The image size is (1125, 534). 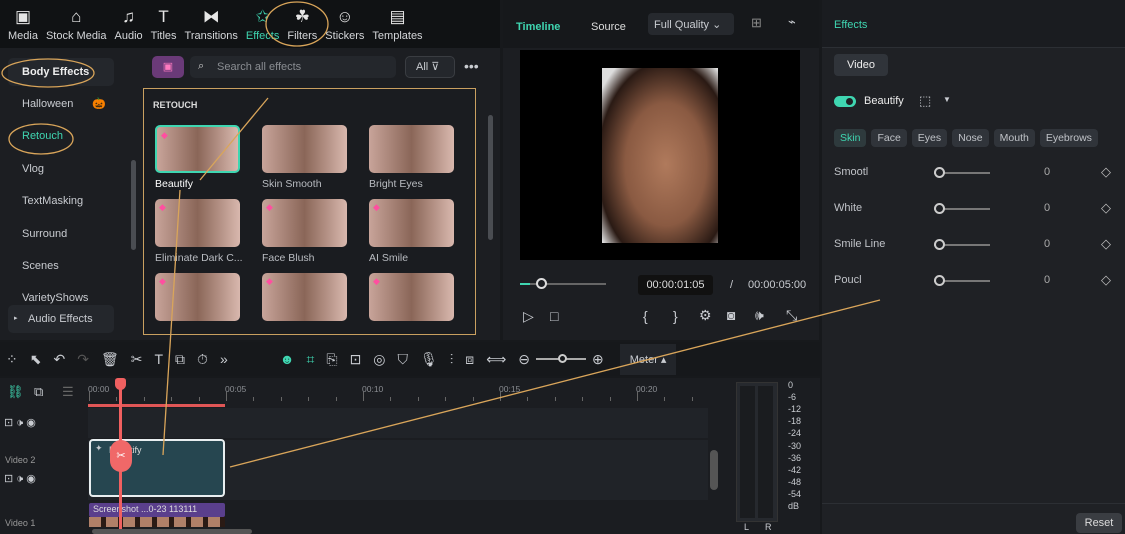 What do you see at coordinates (297, 24) in the screenshot?
I see `annotation-ellipse-effects` at bounding box center [297, 24].